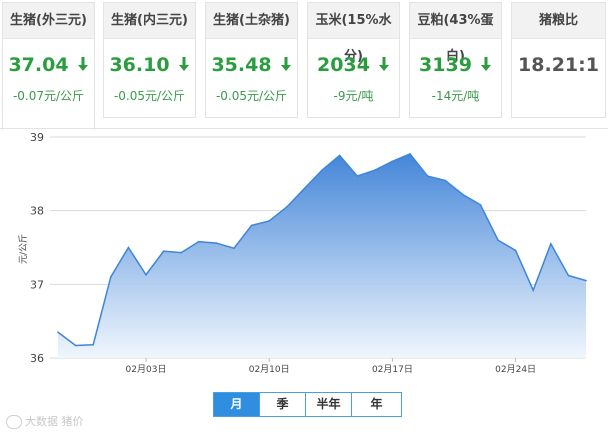  What do you see at coordinates (455, 96) in the screenshot?
I see `card-change: -14元/吨` at bounding box center [455, 96].